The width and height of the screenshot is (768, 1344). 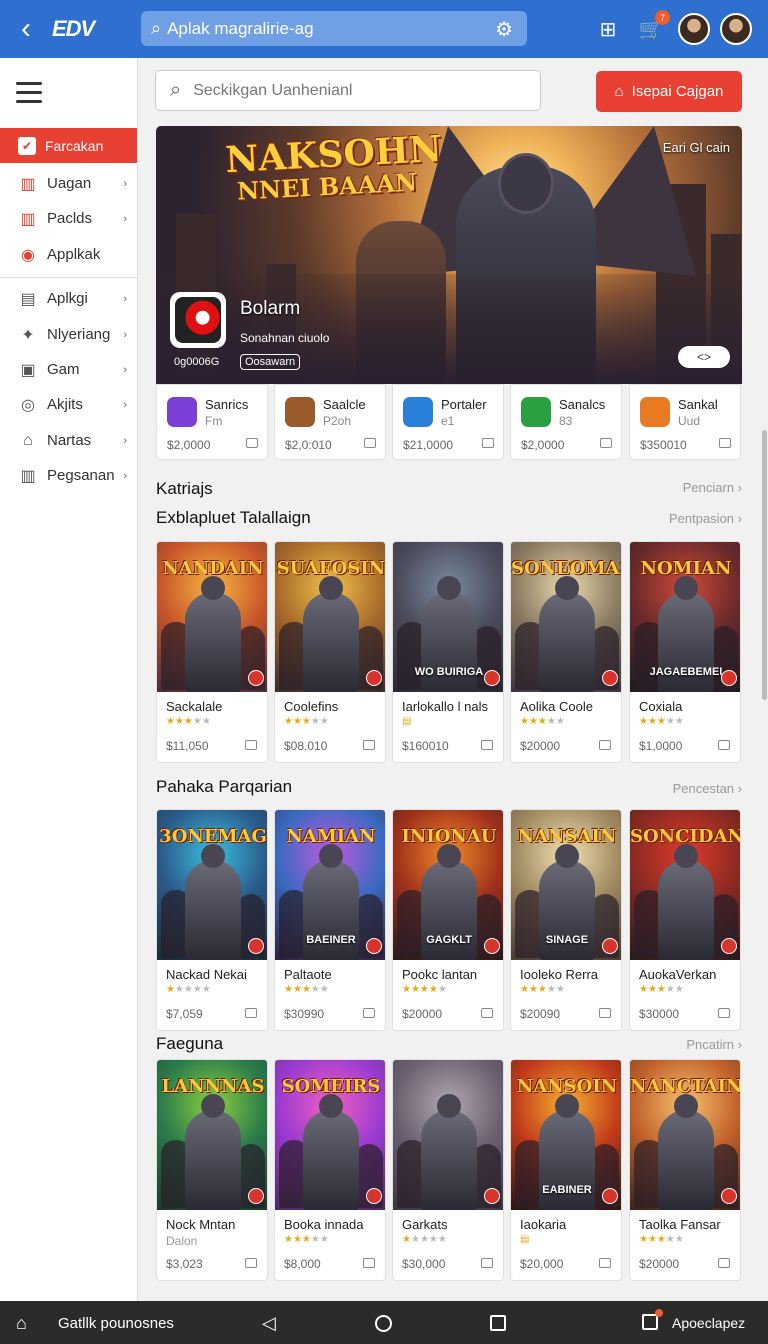 What do you see at coordinates (330, 422) in the screenshot?
I see `app-card: Saalcle P2oh $2,0:010` at bounding box center [330, 422].